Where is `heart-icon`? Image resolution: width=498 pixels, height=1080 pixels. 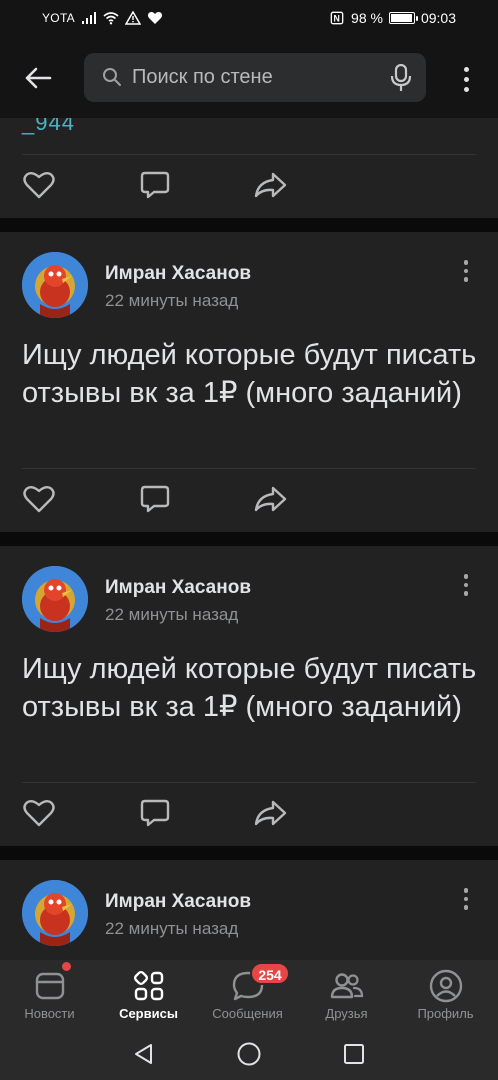 heart-icon is located at coordinates (155, 18).